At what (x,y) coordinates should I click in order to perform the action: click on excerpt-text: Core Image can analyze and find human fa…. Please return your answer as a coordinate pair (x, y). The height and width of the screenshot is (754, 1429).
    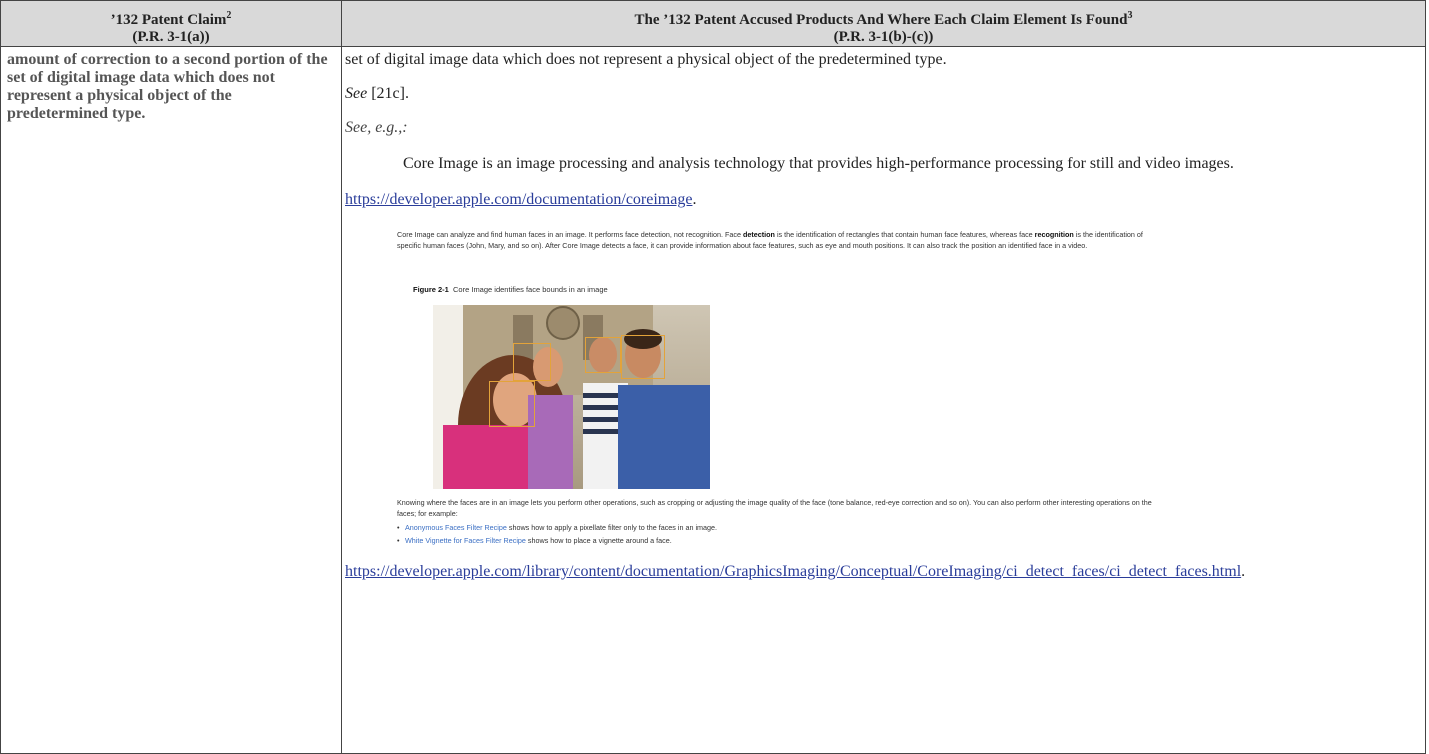
    Looking at the image, I should click on (570, 234).